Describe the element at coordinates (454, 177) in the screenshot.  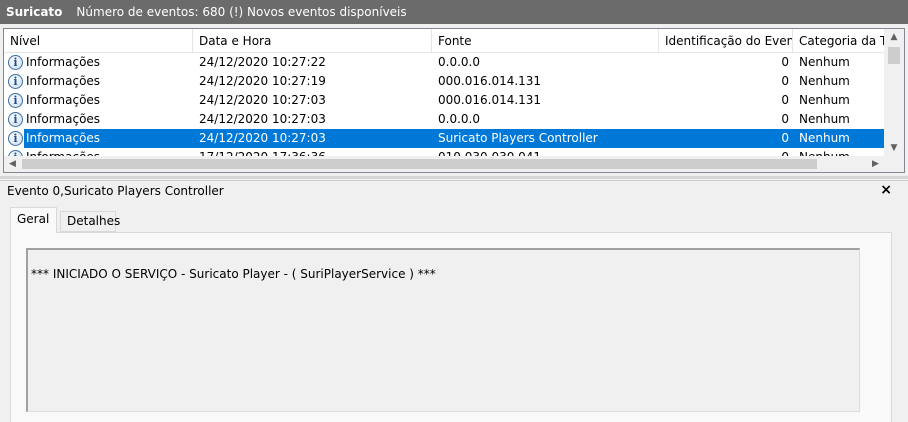
I see `pane-splitter` at that location.